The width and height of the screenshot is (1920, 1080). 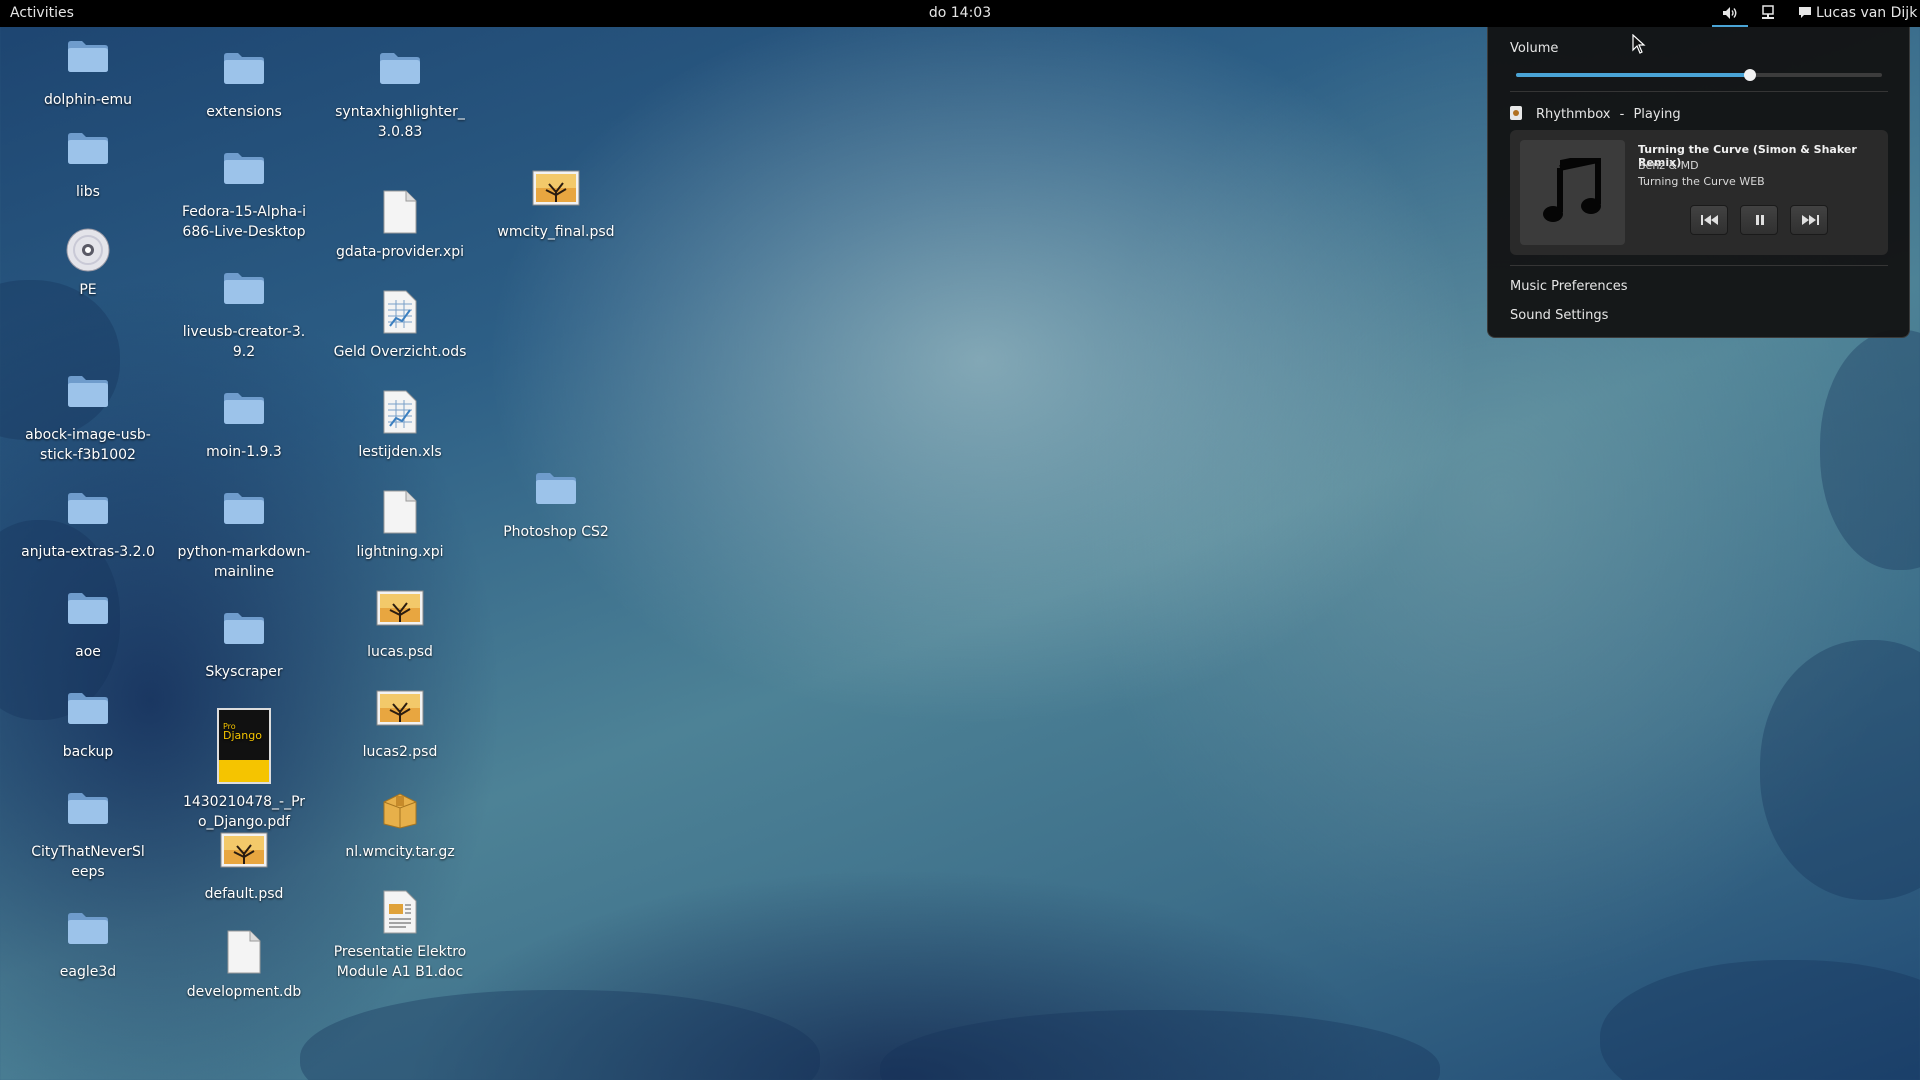 I want to click on desktop-icon-label: moin-1.9.3, so click(x=244, y=452).